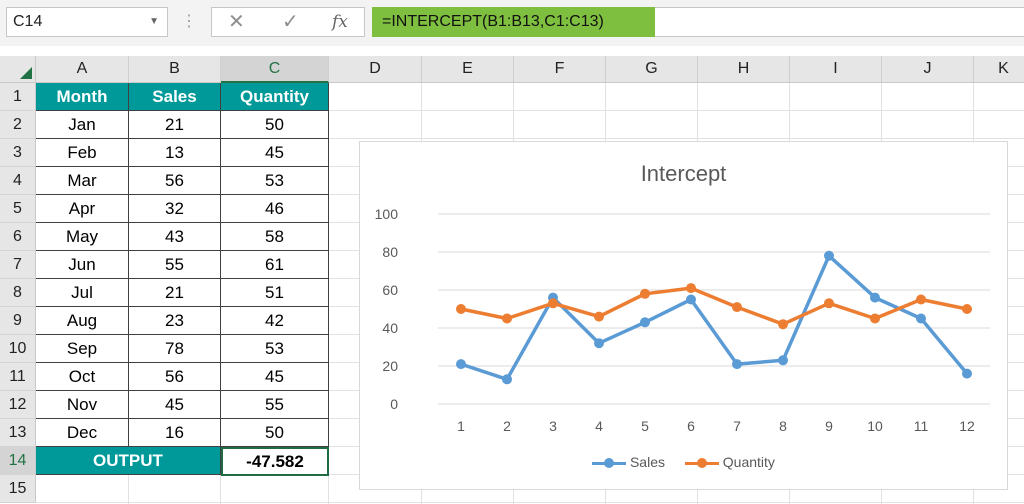 This screenshot has width=1024, height=504. Describe the element at coordinates (275, 461) in the screenshot. I see `output-value-cell: -47.582` at that location.